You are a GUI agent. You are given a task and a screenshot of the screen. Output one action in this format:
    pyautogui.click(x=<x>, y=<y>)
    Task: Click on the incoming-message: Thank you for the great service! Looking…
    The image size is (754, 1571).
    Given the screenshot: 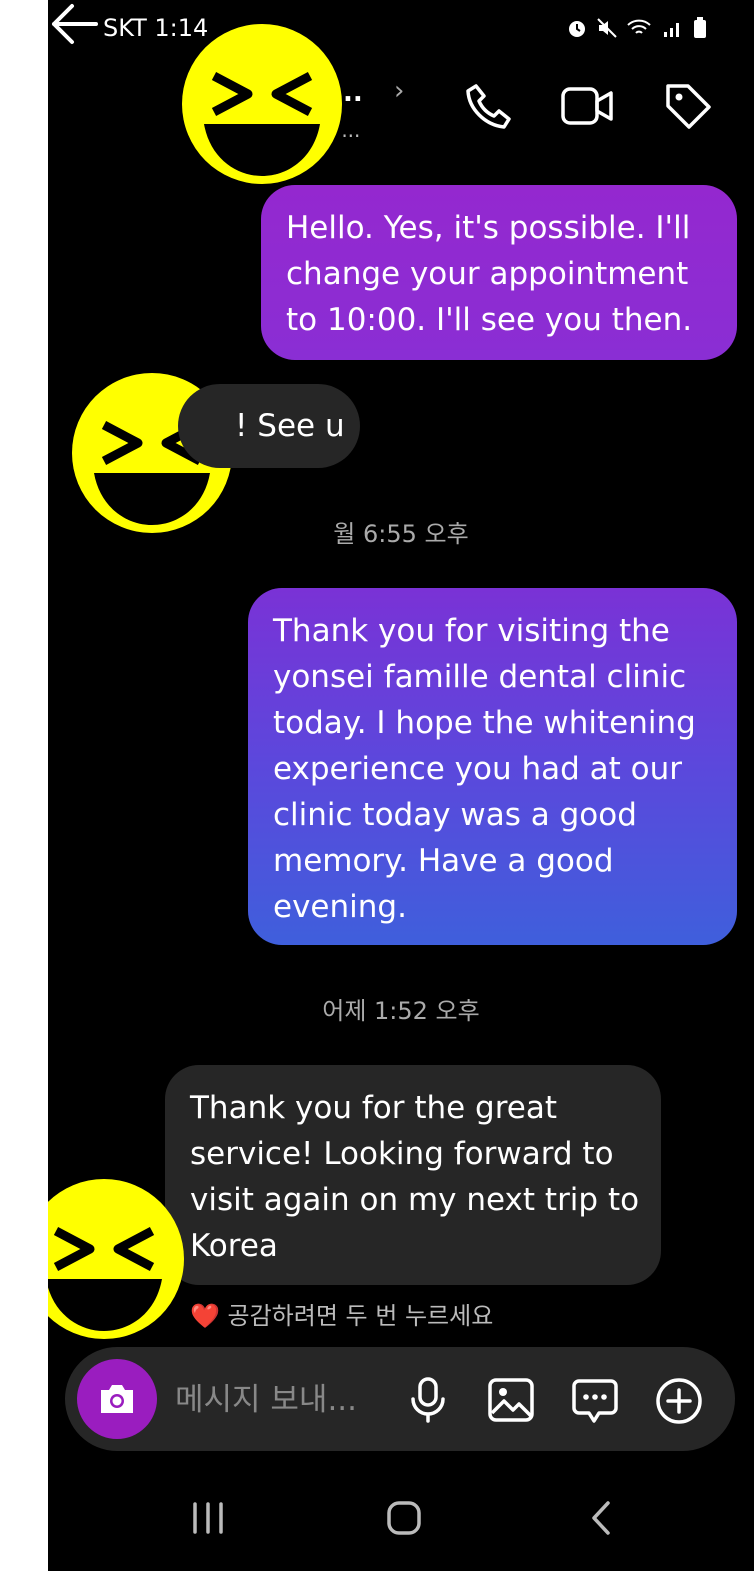 What is the action you would take?
    pyautogui.click(x=413, y=1175)
    